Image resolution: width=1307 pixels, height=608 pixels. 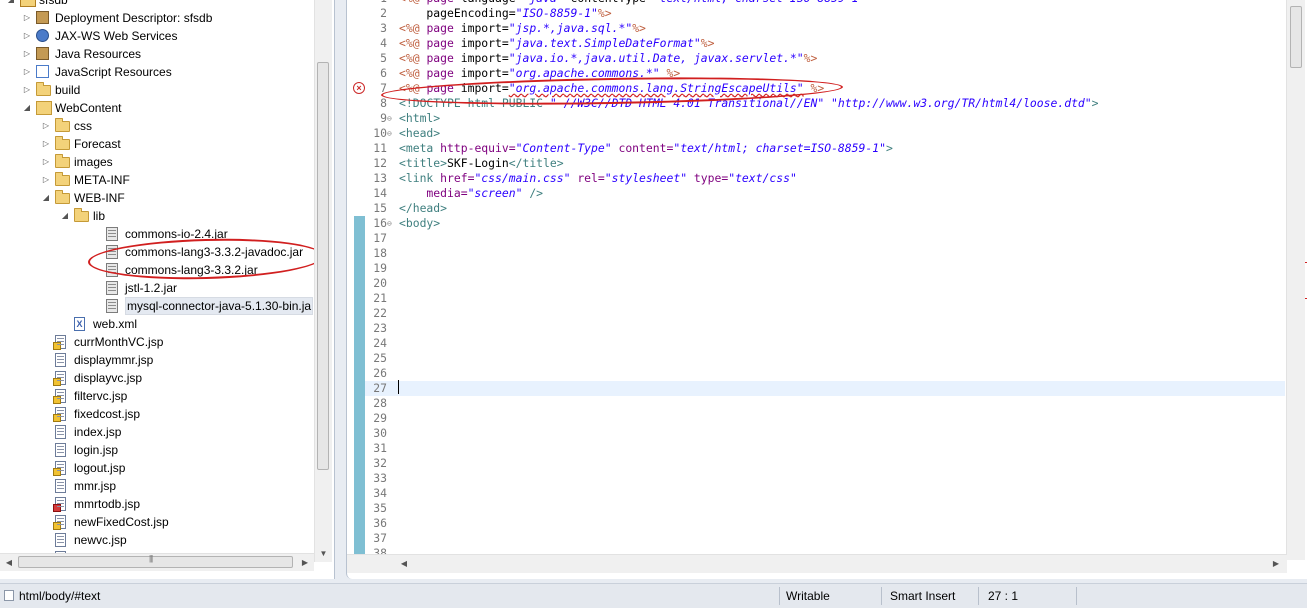 I want to click on code-line: 31, so click(x=825, y=448).